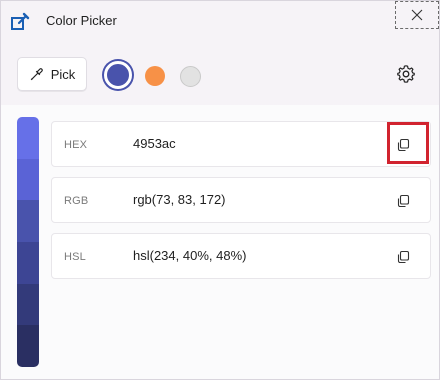 The width and height of the screenshot is (440, 380). I want to click on hex-label: HEX, so click(76, 145).